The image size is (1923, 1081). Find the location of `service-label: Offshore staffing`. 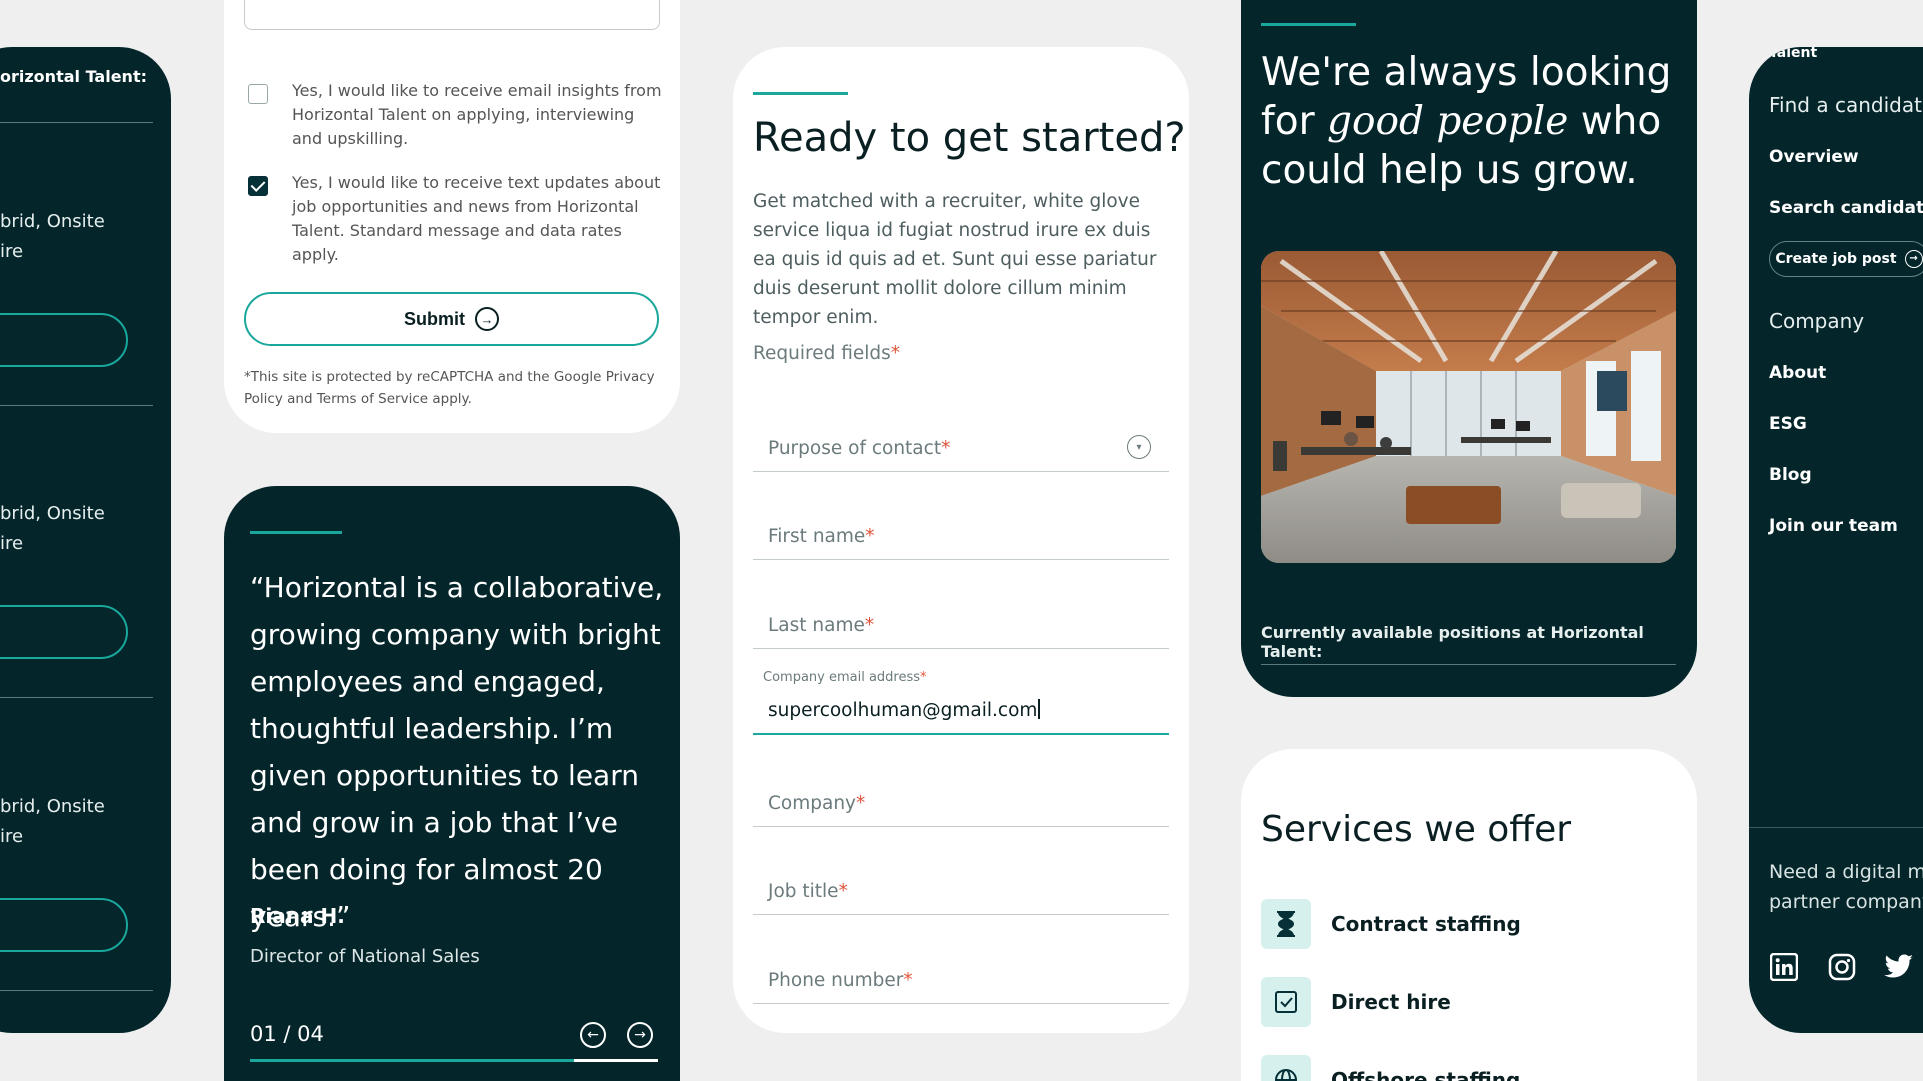

service-label: Offshore staffing is located at coordinates (1426, 1074).